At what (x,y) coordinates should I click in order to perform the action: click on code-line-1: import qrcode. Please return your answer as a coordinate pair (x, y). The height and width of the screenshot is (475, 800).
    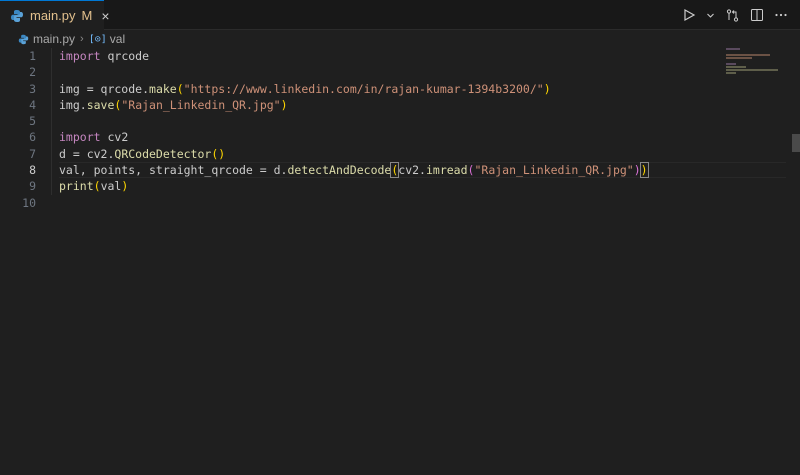
    Looking at the image, I should click on (422, 56).